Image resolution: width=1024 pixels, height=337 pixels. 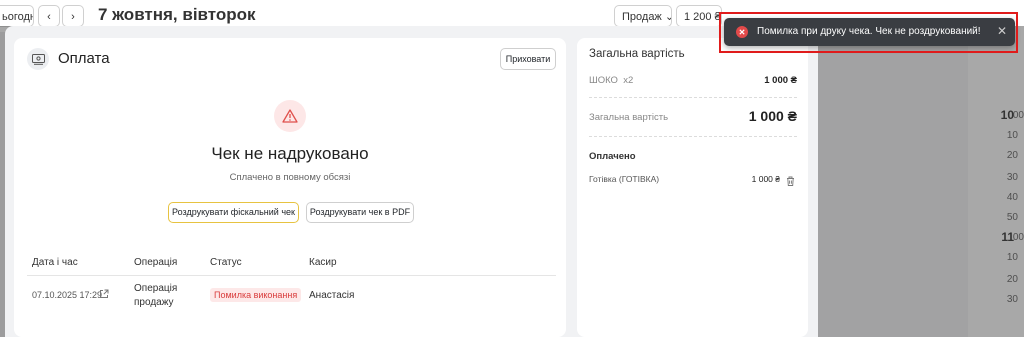 I want to click on column-header-operation: Операція, so click(x=156, y=262).